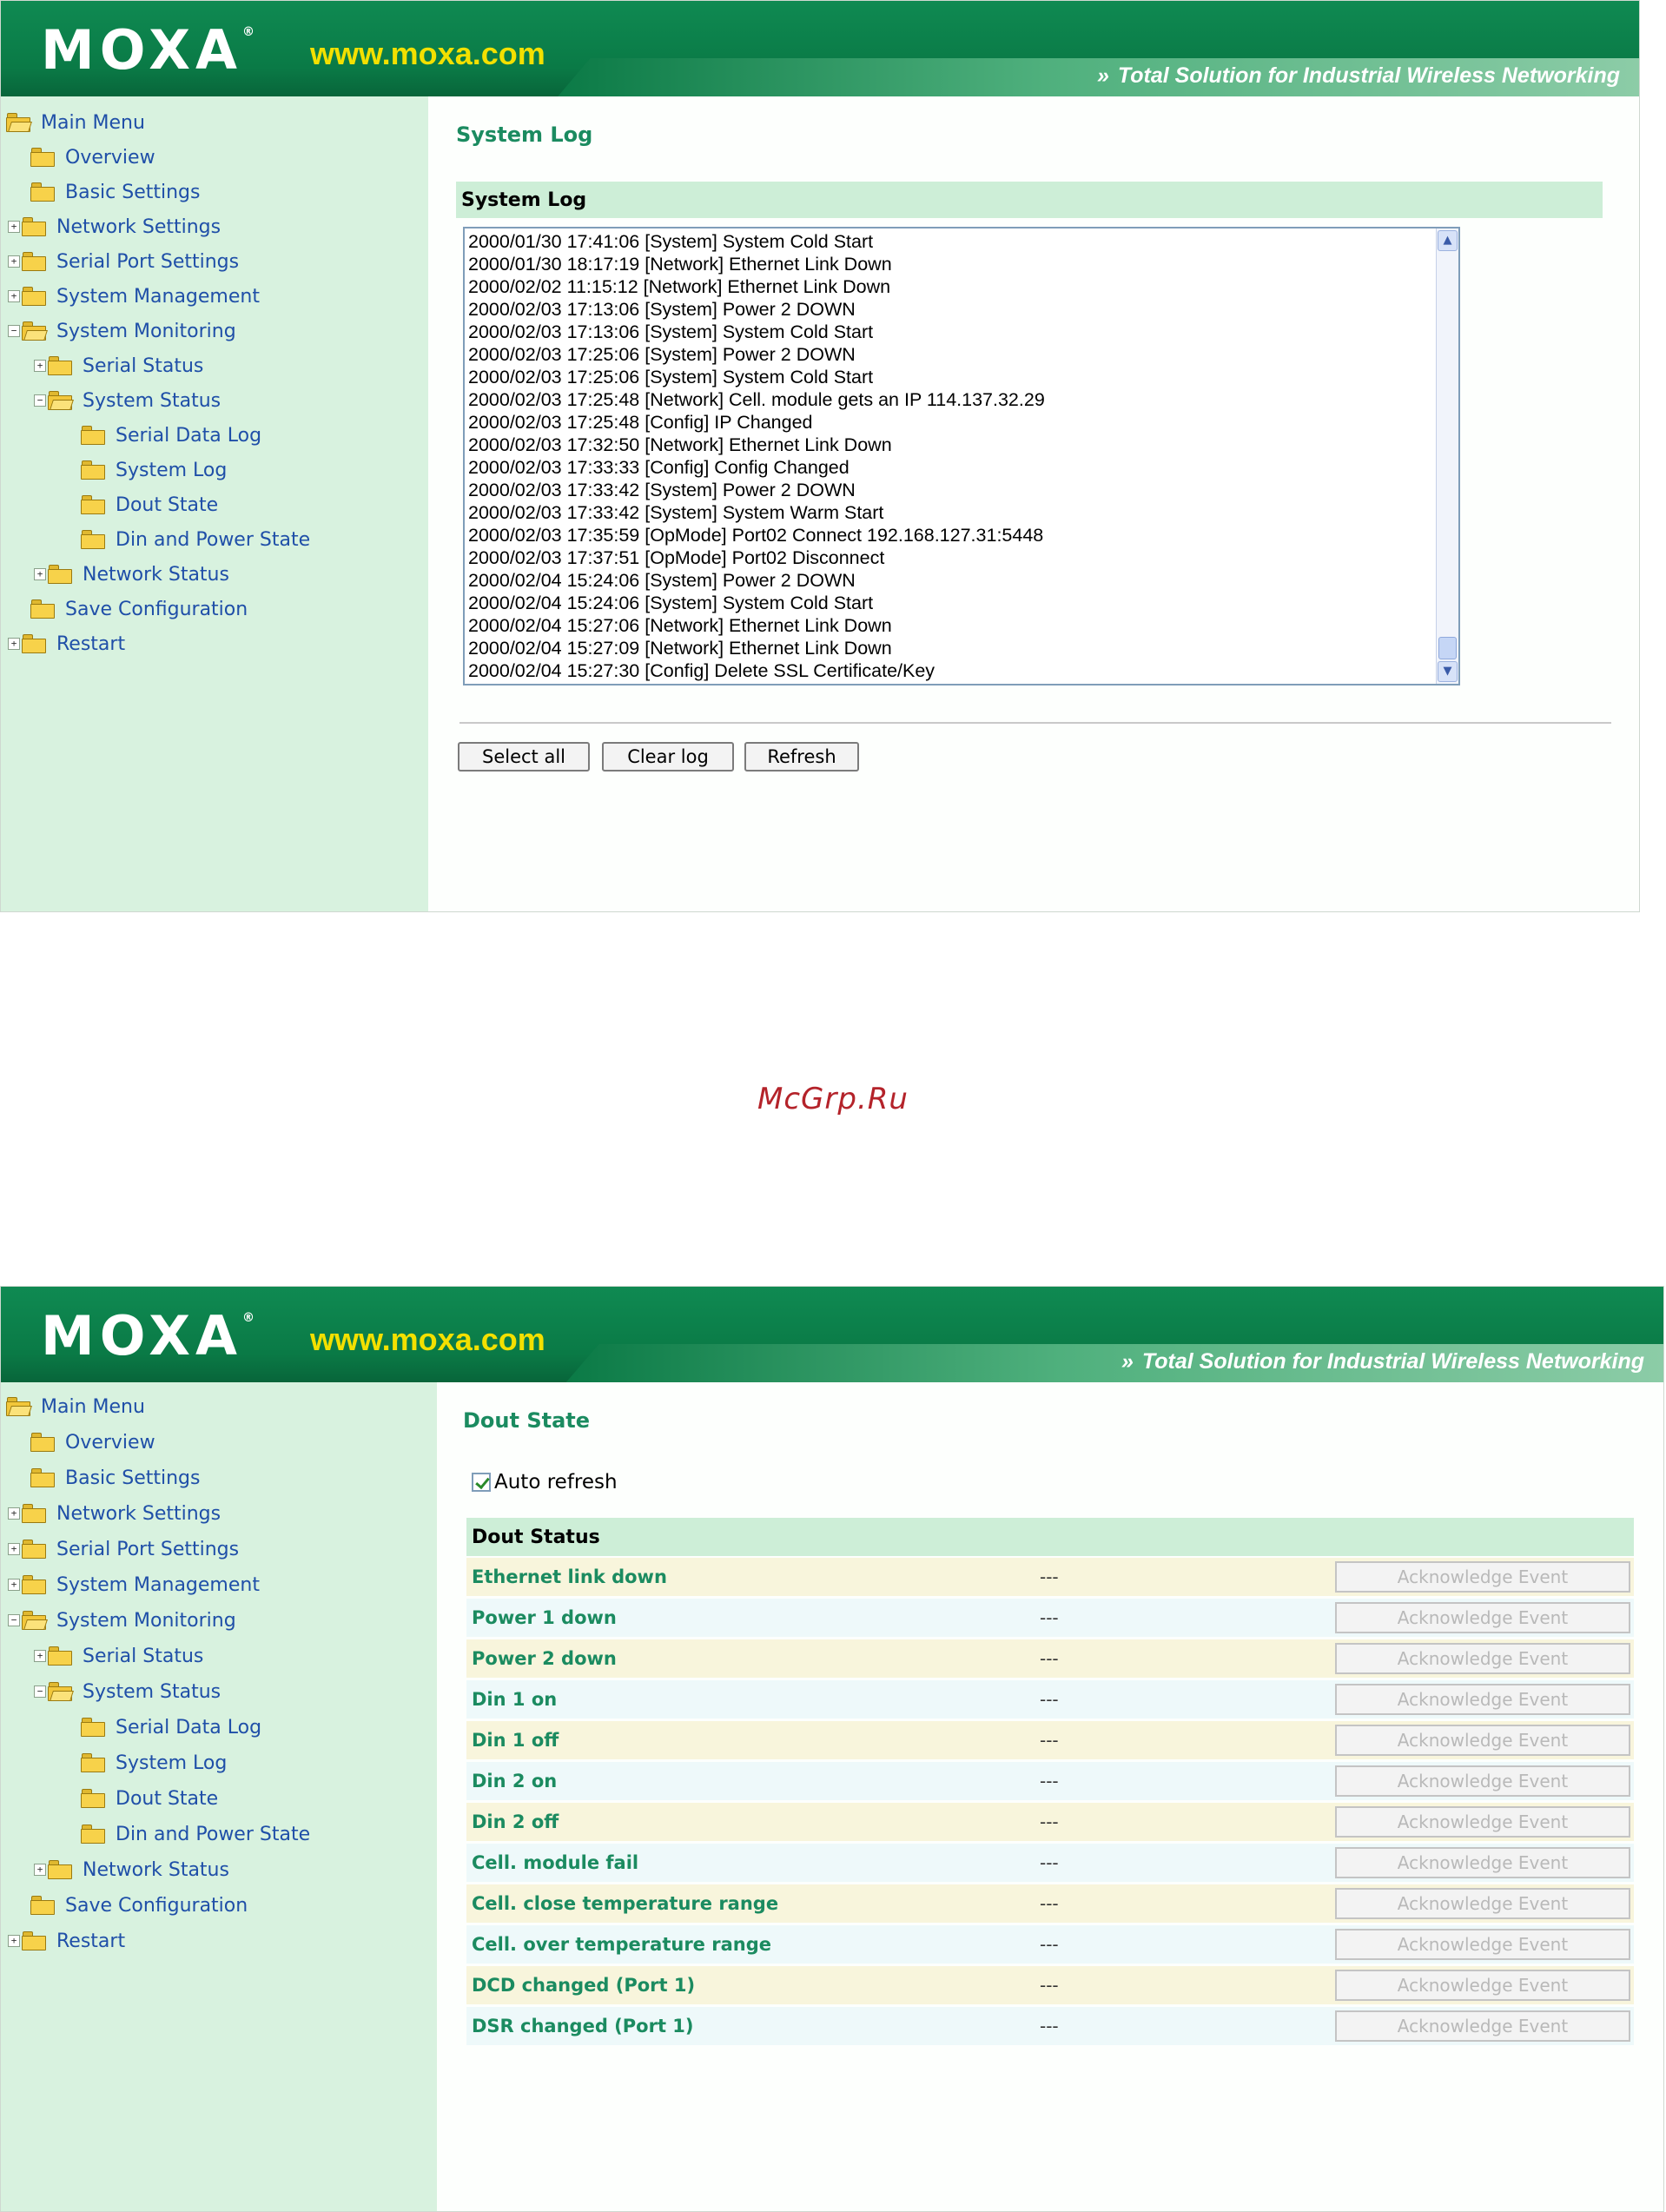 This screenshot has width=1666, height=2212. What do you see at coordinates (1050, 1577) in the screenshot?
I see `table-row: Ethernet link down --- Acknowledge Event` at bounding box center [1050, 1577].